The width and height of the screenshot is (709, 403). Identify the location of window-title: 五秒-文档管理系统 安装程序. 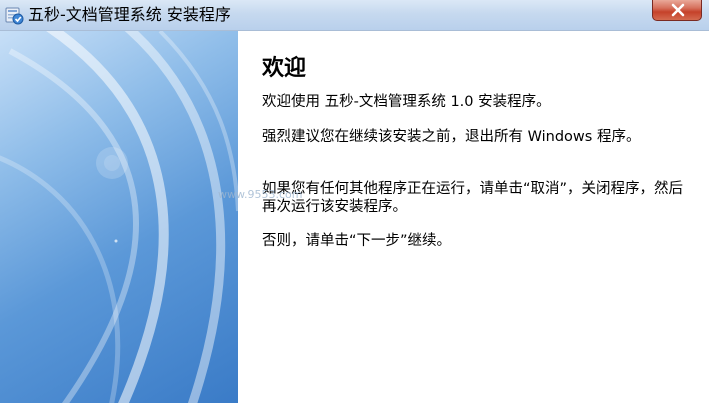
(129, 14).